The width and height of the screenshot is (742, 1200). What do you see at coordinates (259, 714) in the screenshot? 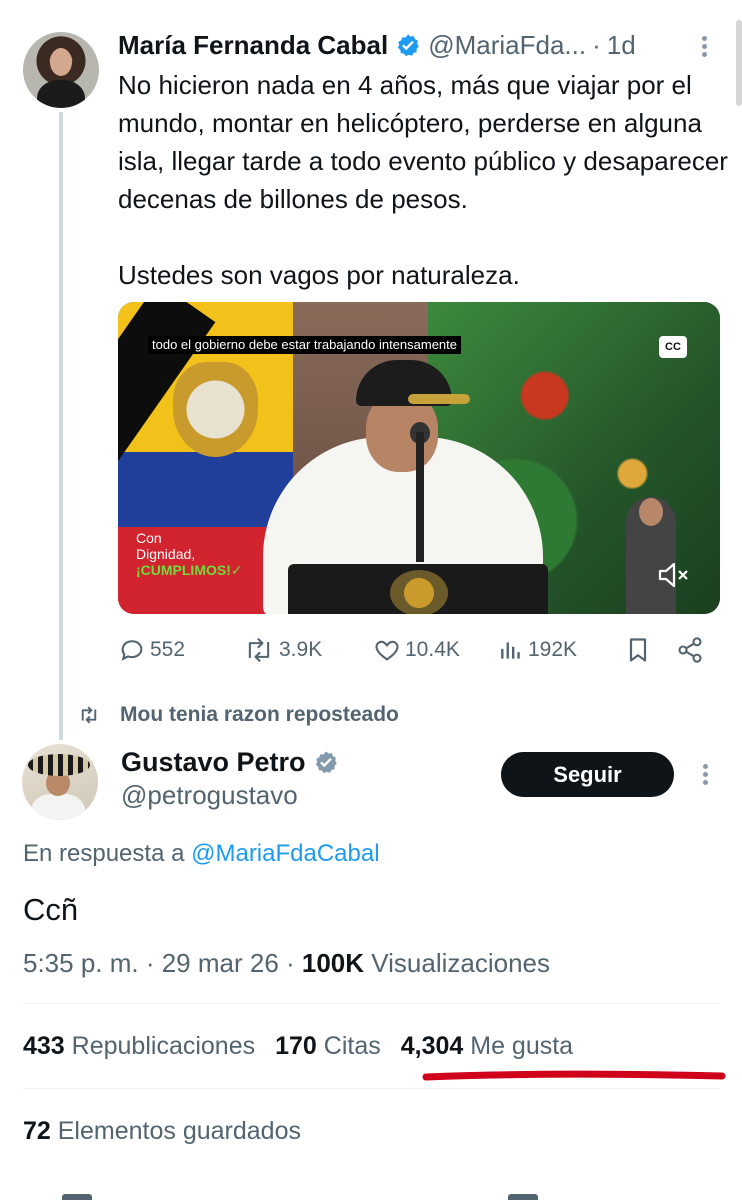
I see `repost-banner-text: Mou tenia razon reposteado` at bounding box center [259, 714].